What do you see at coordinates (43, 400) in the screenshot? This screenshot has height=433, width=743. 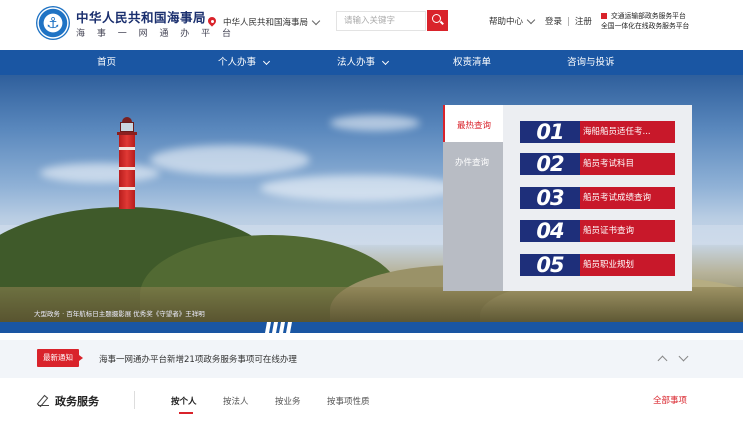 I see `pen-icon` at bounding box center [43, 400].